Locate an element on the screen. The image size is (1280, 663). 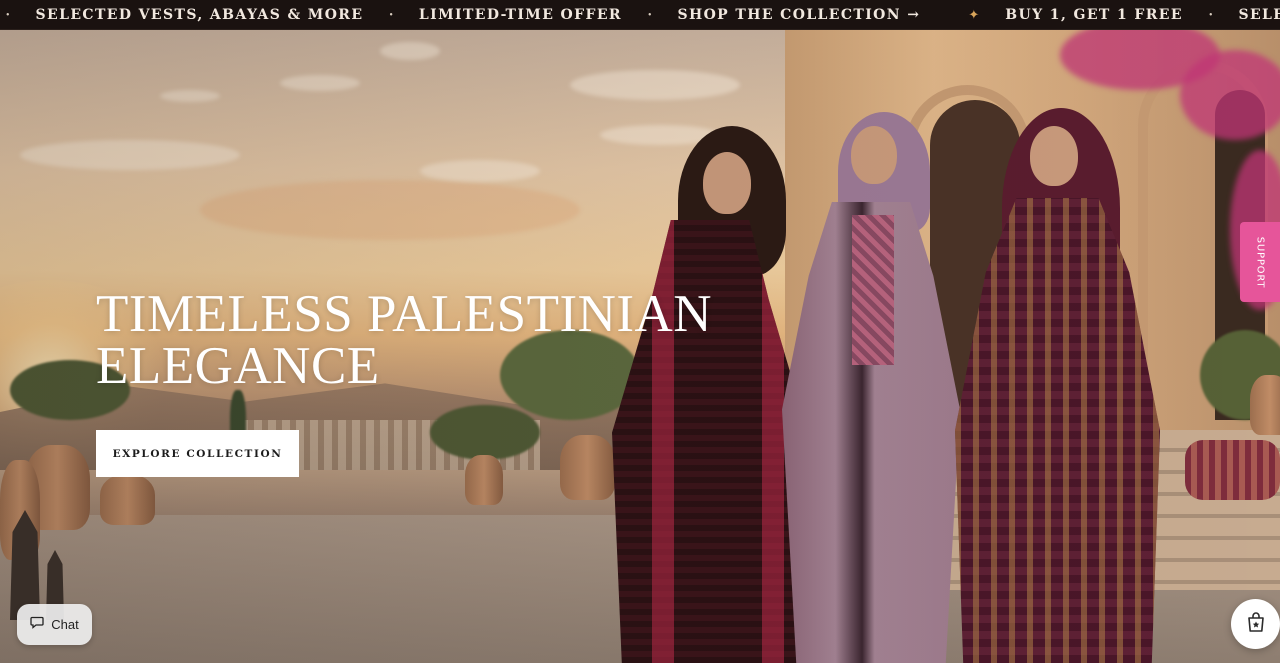
chat-button: Chat is located at coordinates (54, 624).